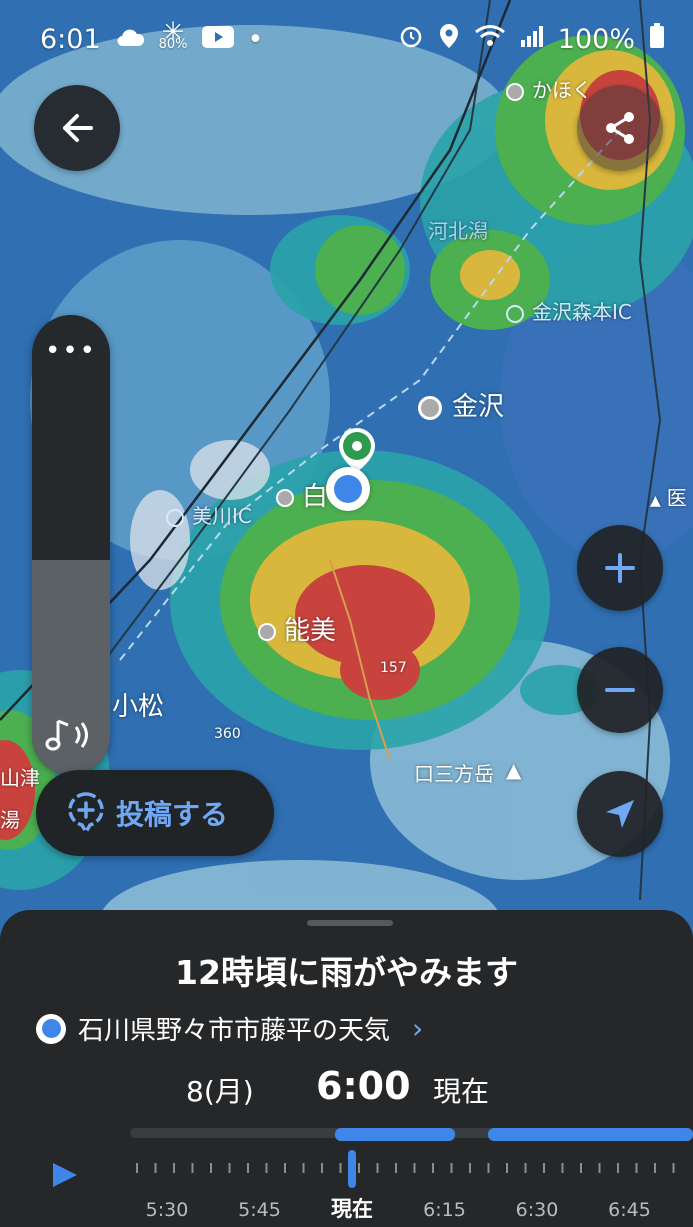 The height and width of the screenshot is (1227, 693). Describe the element at coordinates (350, 923) in the screenshot. I see `sheet-drag-handle` at that location.